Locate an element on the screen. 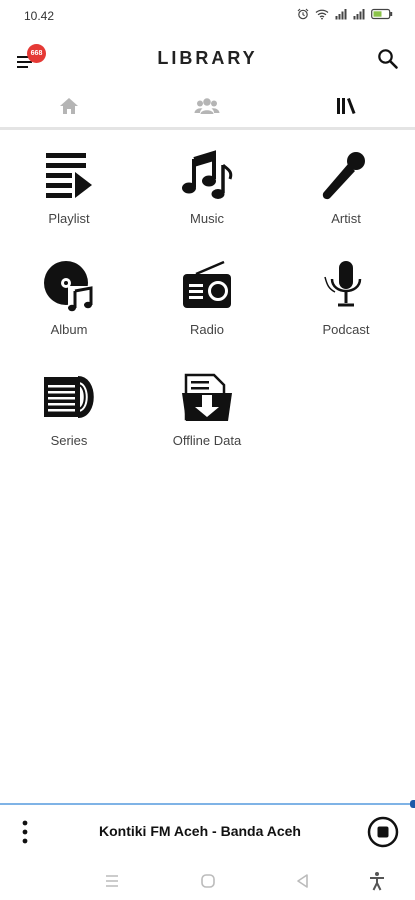 The width and height of the screenshot is (415, 900). status-icons is located at coordinates (345, 14).